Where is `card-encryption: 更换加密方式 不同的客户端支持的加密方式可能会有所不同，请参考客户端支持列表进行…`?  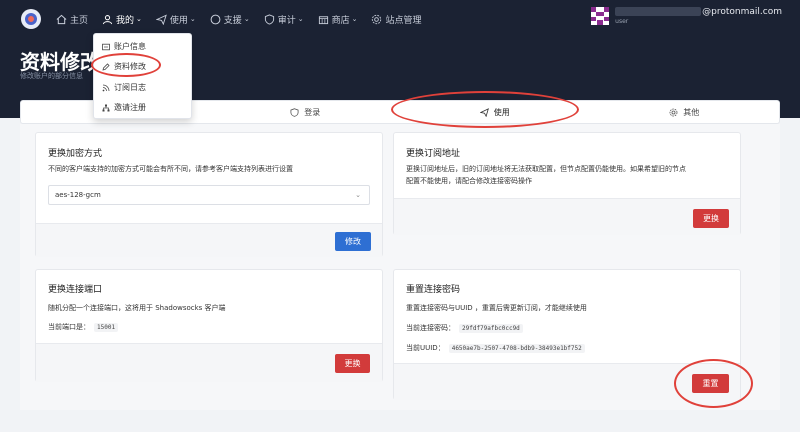 card-encryption: 更换加密方式 不同的客户端支持的加密方式可能会有所不同，请参考客户端支持列表进行… is located at coordinates (209, 194).